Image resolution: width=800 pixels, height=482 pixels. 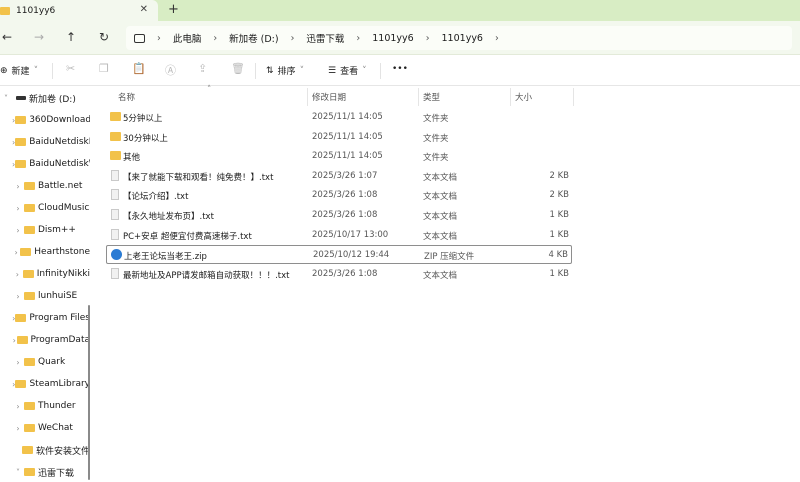 What do you see at coordinates (59, 164) in the screenshot?
I see `sidebar-item-label: BaiduNetdiskWorkspace` at bounding box center [59, 164].